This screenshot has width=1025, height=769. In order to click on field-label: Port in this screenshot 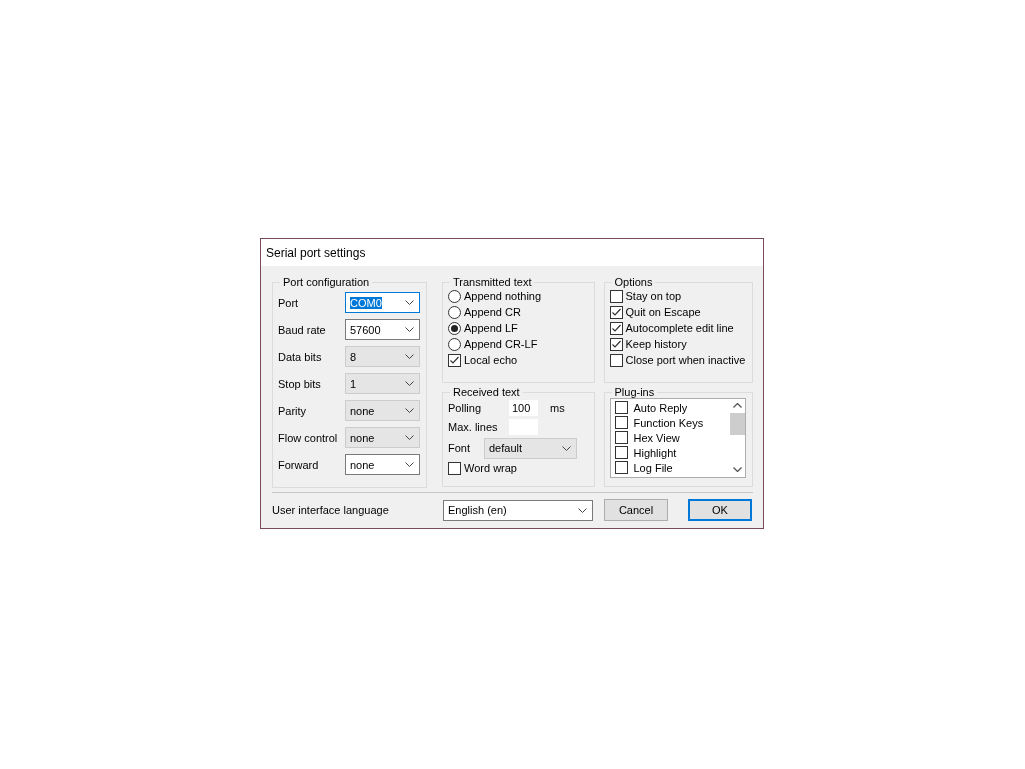, I will do `click(289, 302)`.